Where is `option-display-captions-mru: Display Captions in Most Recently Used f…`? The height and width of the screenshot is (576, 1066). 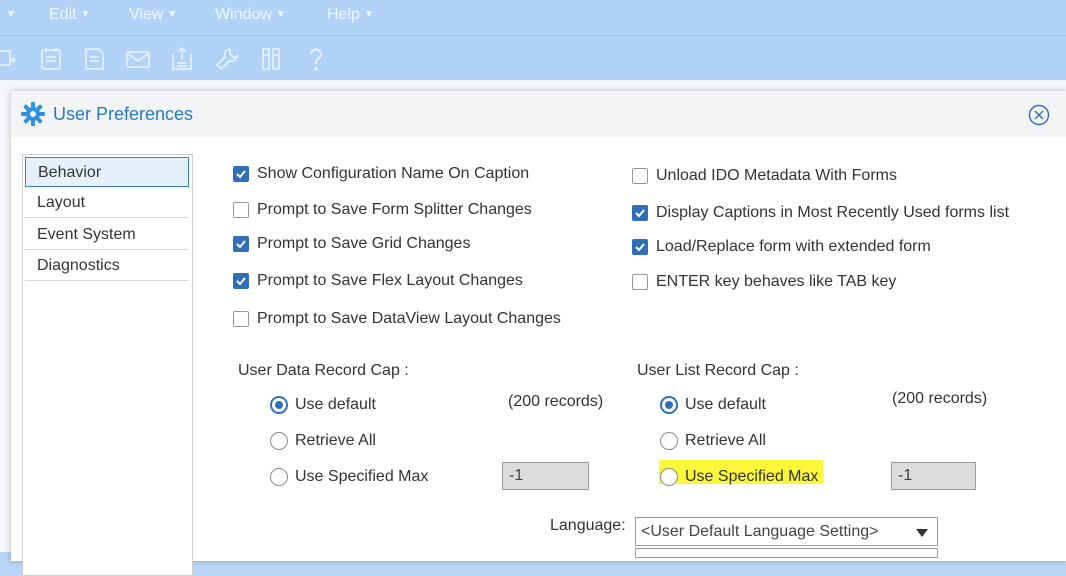
option-display-captions-mru: Display Captions in Most Recently Used f… is located at coordinates (820, 213).